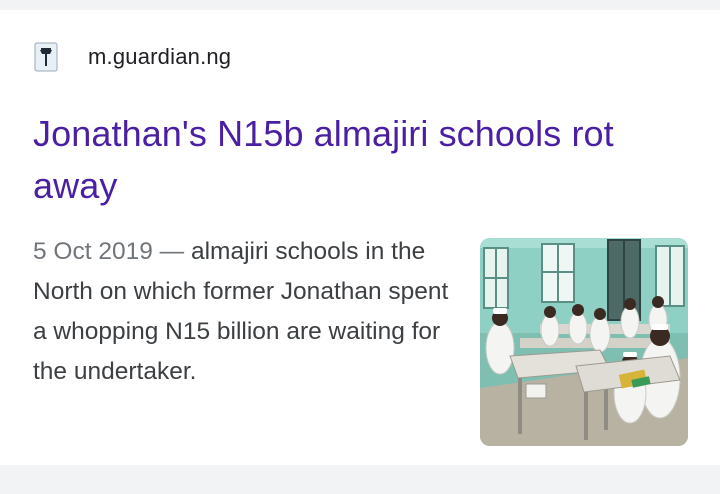  I want to click on result-date: 5 Oct 2019, so click(93, 251).